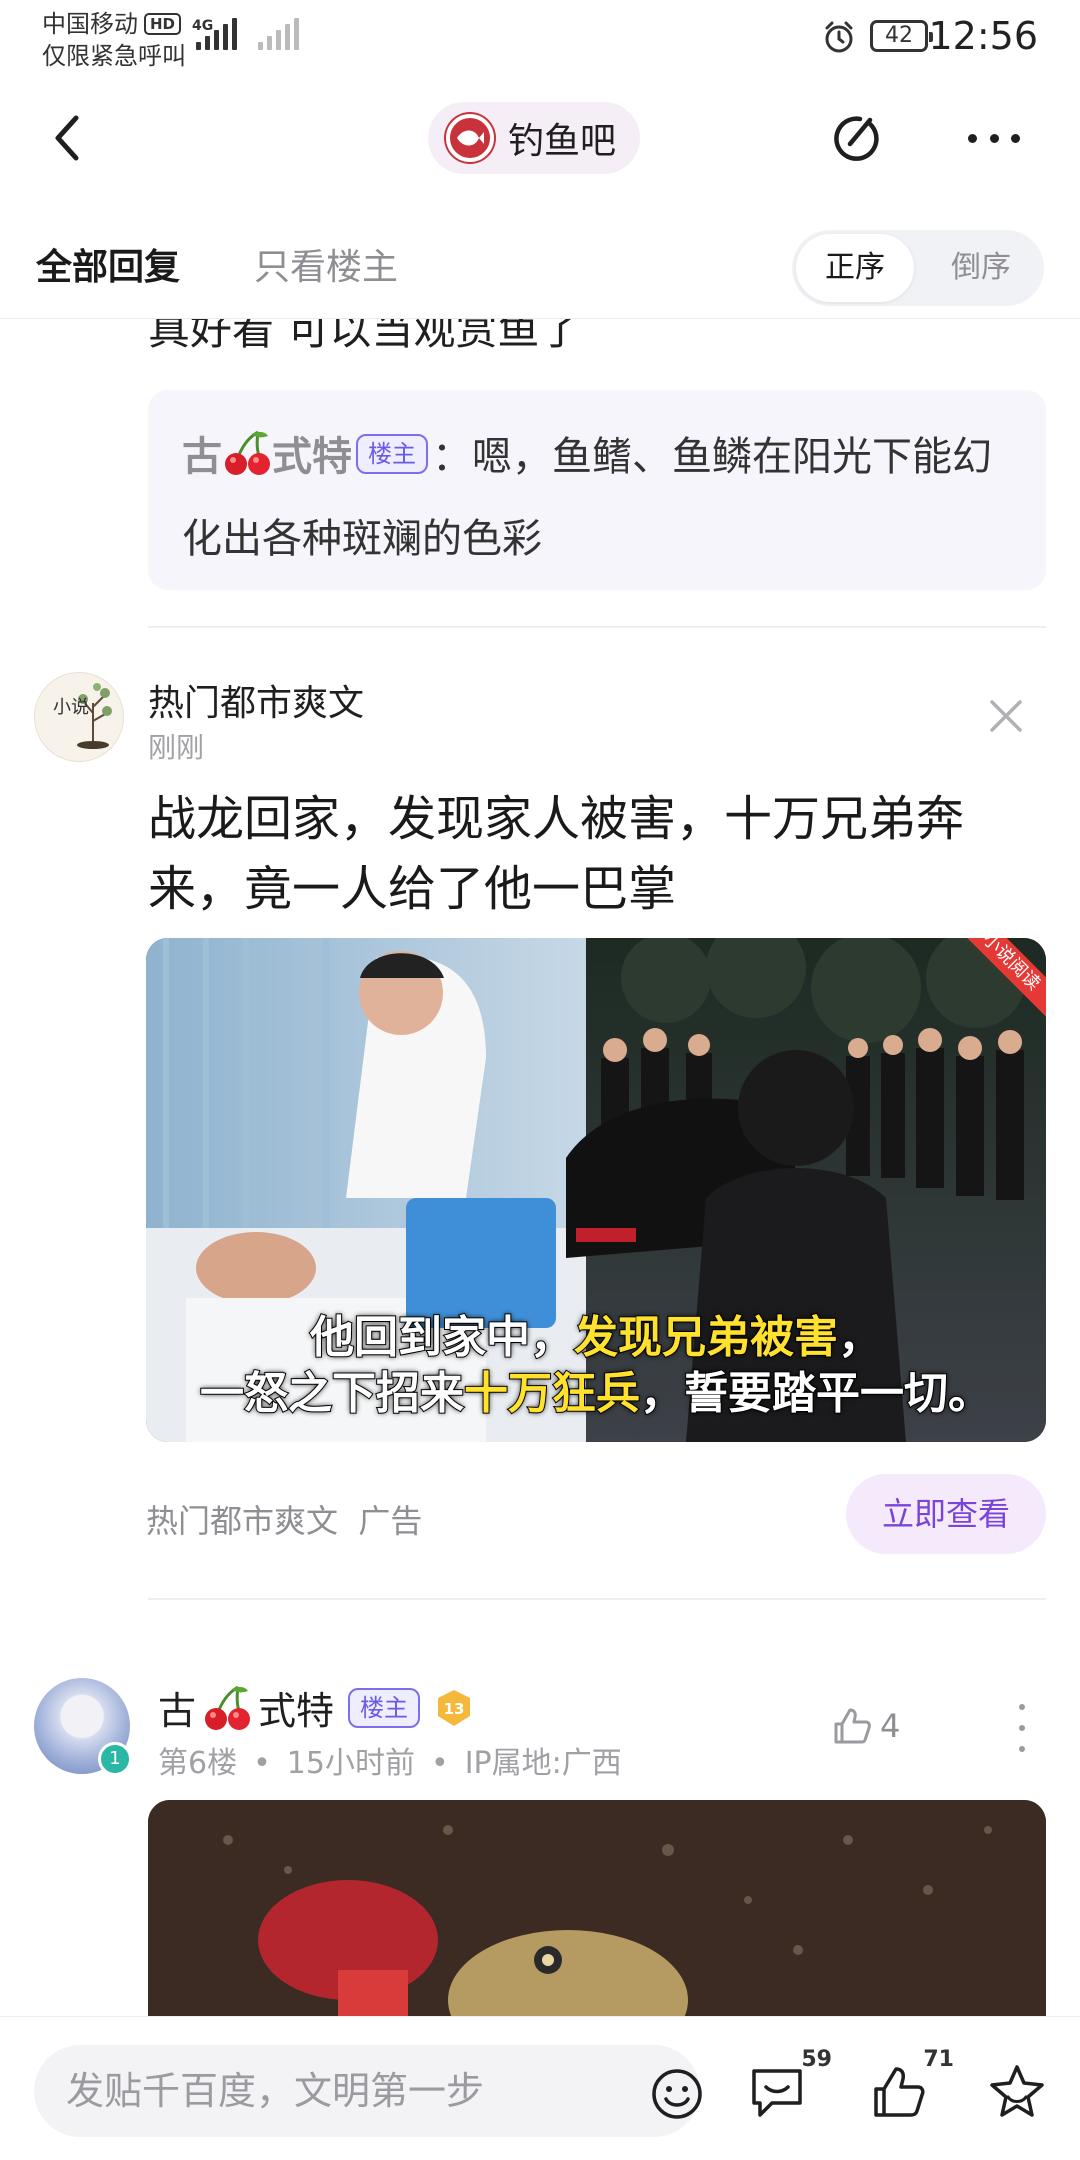 The width and height of the screenshot is (1080, 2160). What do you see at coordinates (596, 1365) in the screenshot?
I see `ad-caption: 他回到家中，发现兄弟被害， 一怒之下招来十万狂兵，誓要踏平一切。` at bounding box center [596, 1365].